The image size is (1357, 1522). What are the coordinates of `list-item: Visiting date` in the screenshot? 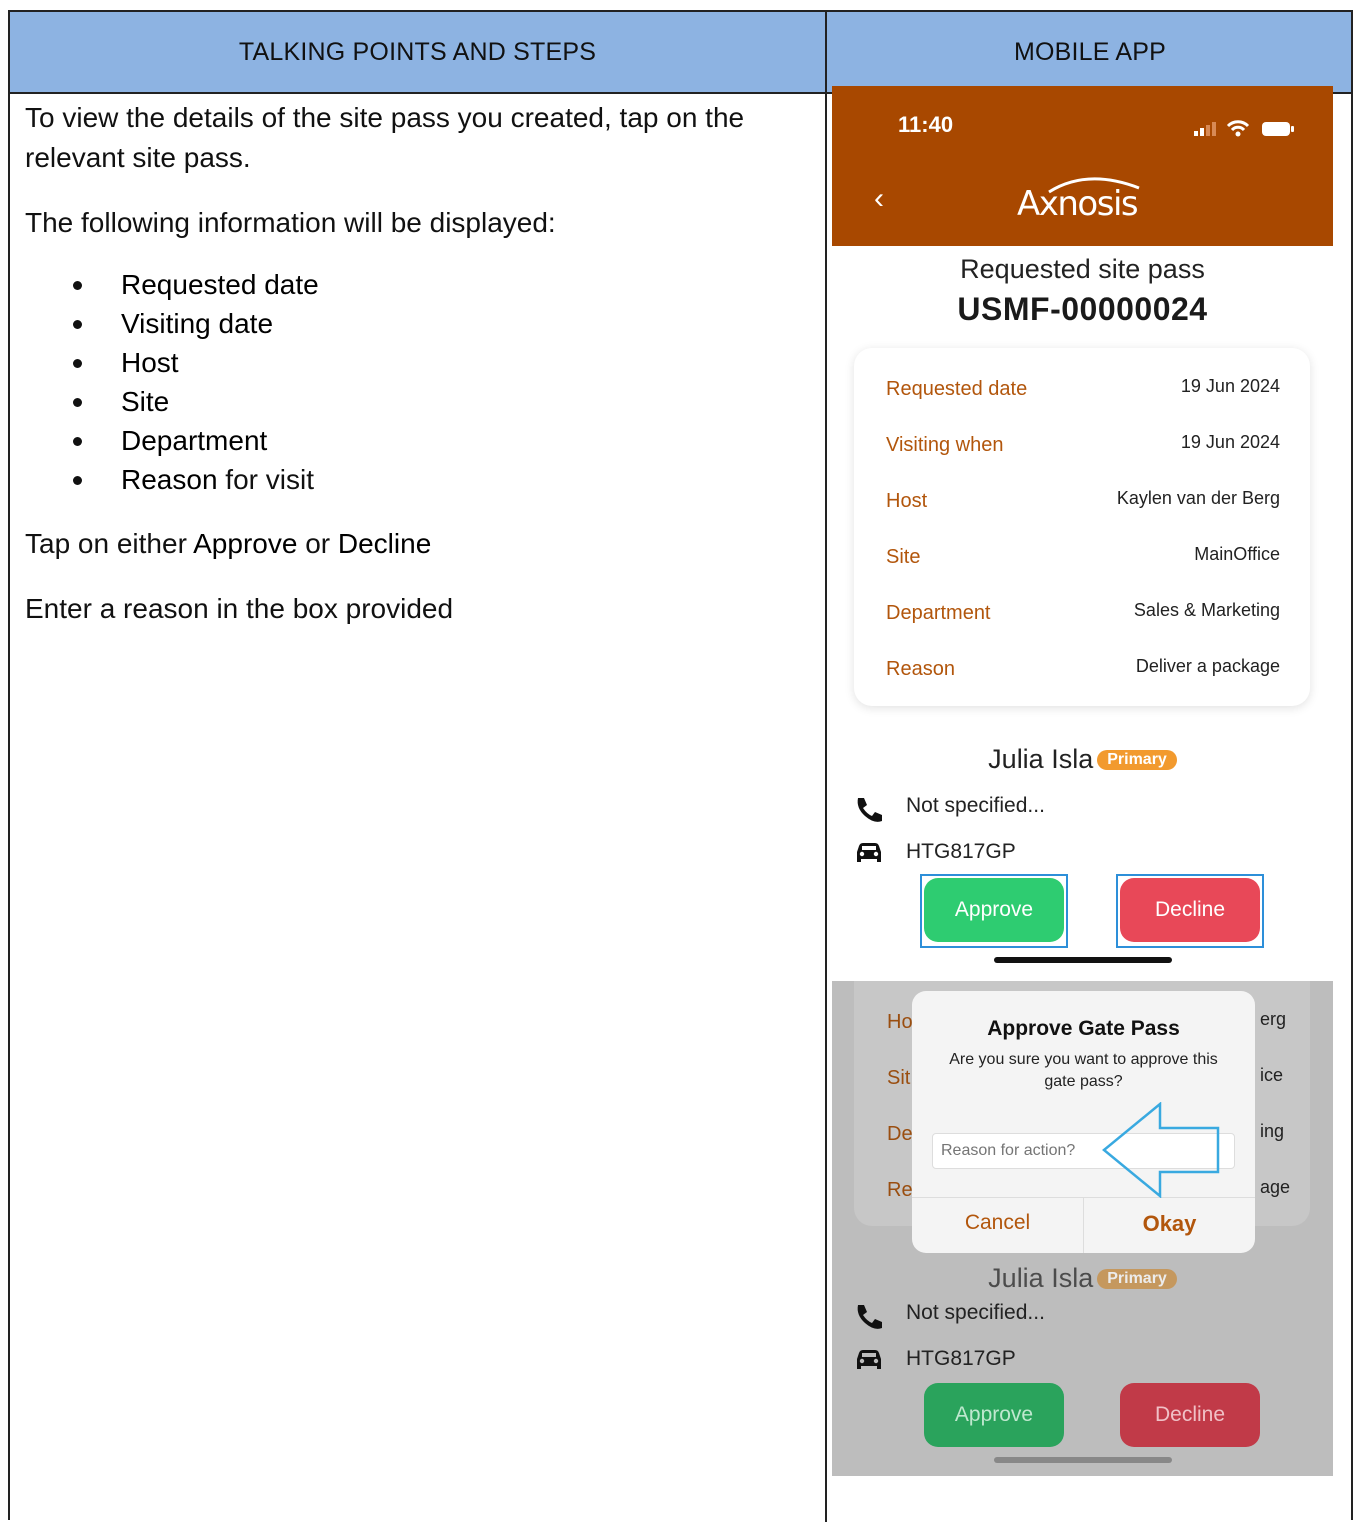 It's located at (444, 323).